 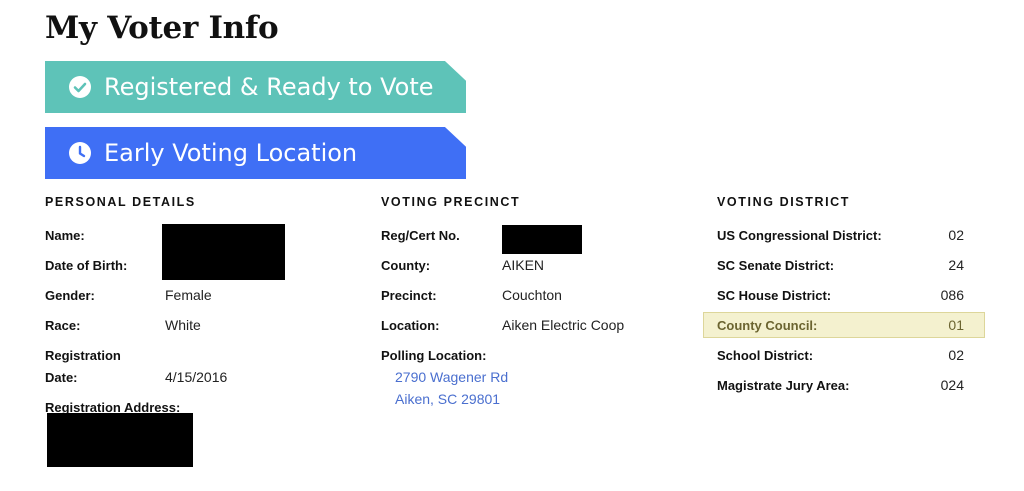 I want to click on precinct-label: Precinct:, so click(x=409, y=295).